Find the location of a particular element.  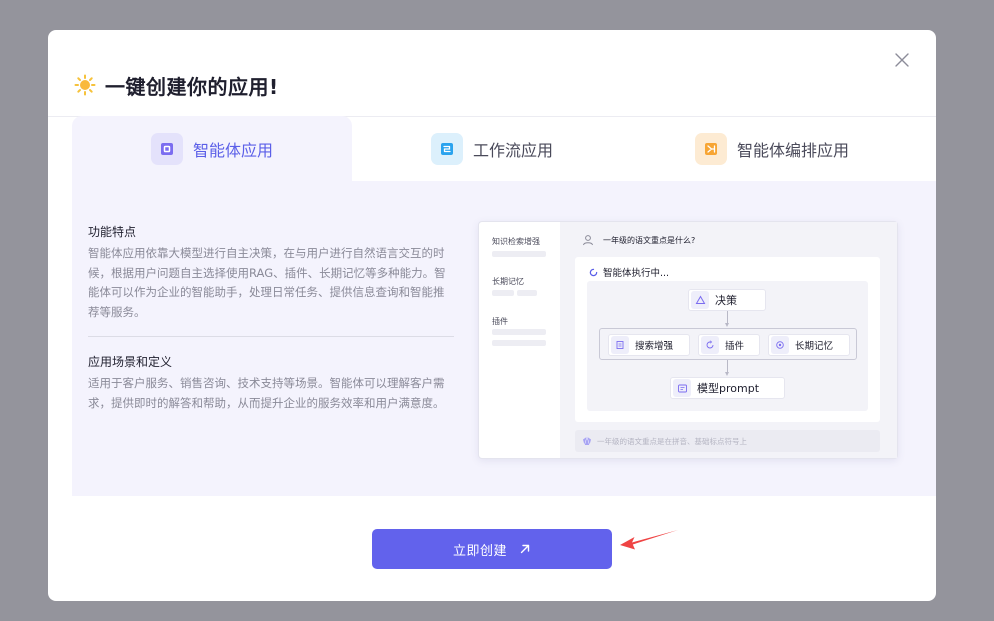

execution-card: 智能体执行中... 决策 搜索增强 插件 长期记忆 模型prompt is located at coordinates (727, 339).